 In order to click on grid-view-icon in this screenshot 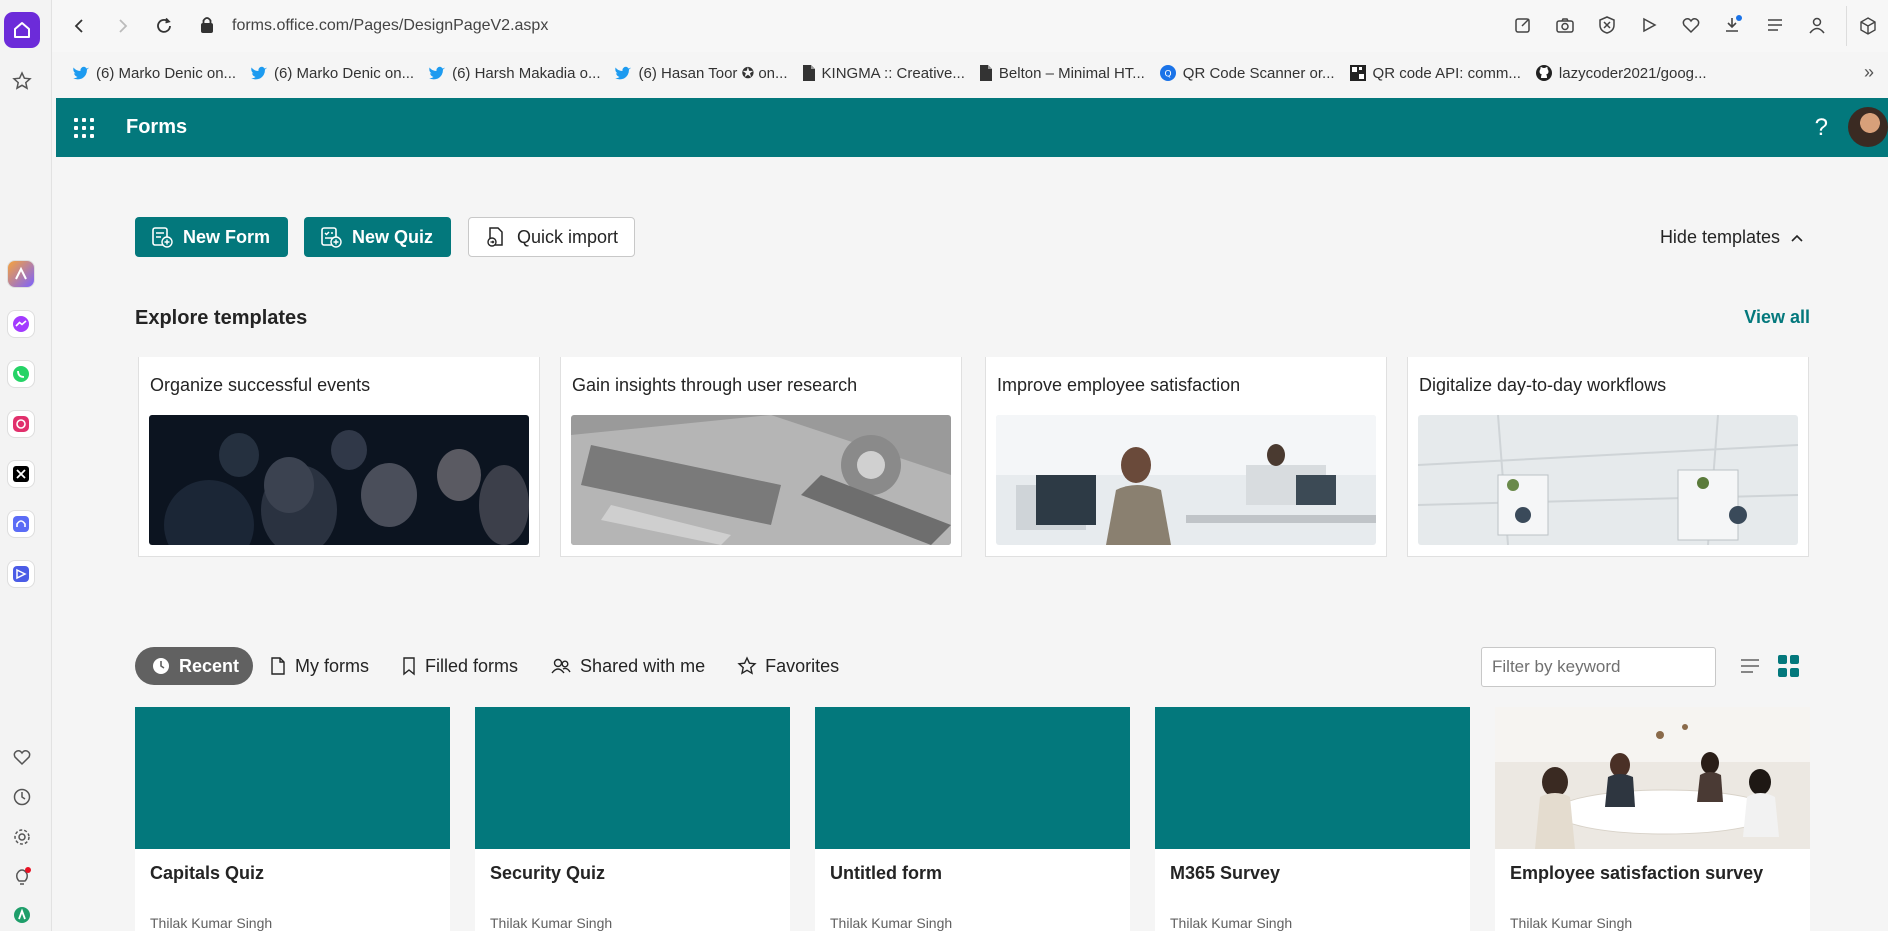, I will do `click(1789, 666)`.